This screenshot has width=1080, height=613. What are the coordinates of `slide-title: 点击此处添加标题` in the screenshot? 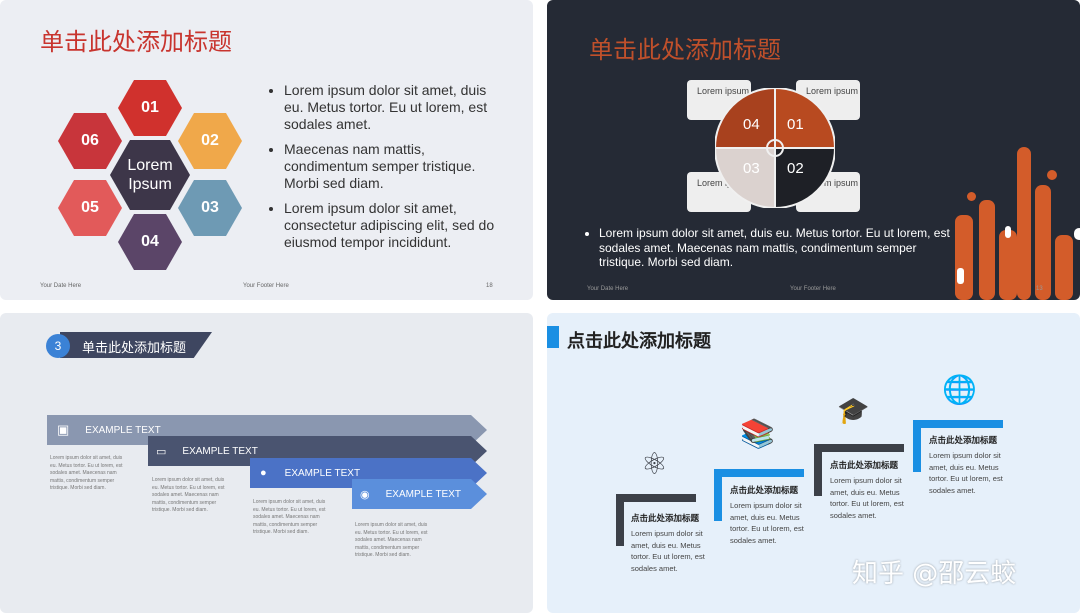 It's located at (639, 341).